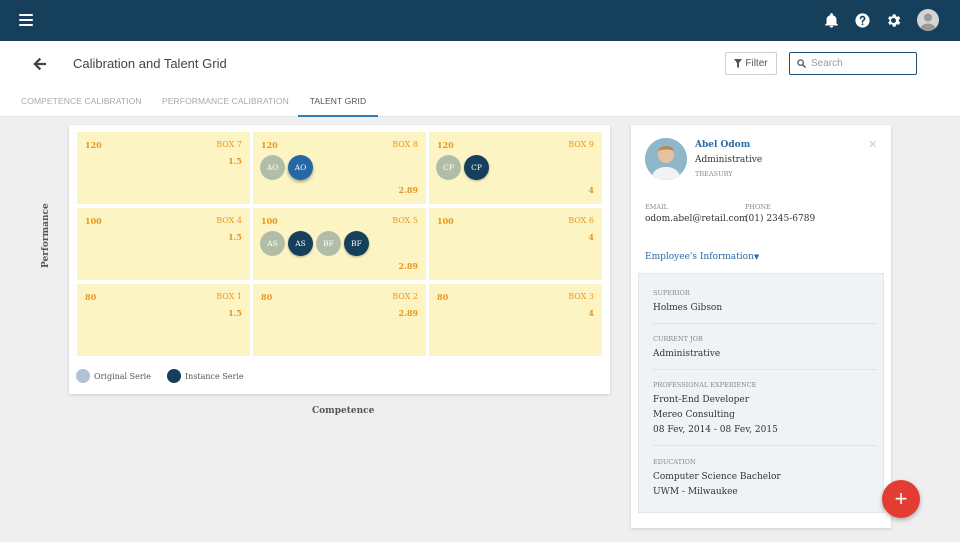 This screenshot has width=960, height=542. Describe the element at coordinates (515, 168) in the screenshot. I see `grid-cell-box-9: 120 BOX 9 CP CP 4` at that location.